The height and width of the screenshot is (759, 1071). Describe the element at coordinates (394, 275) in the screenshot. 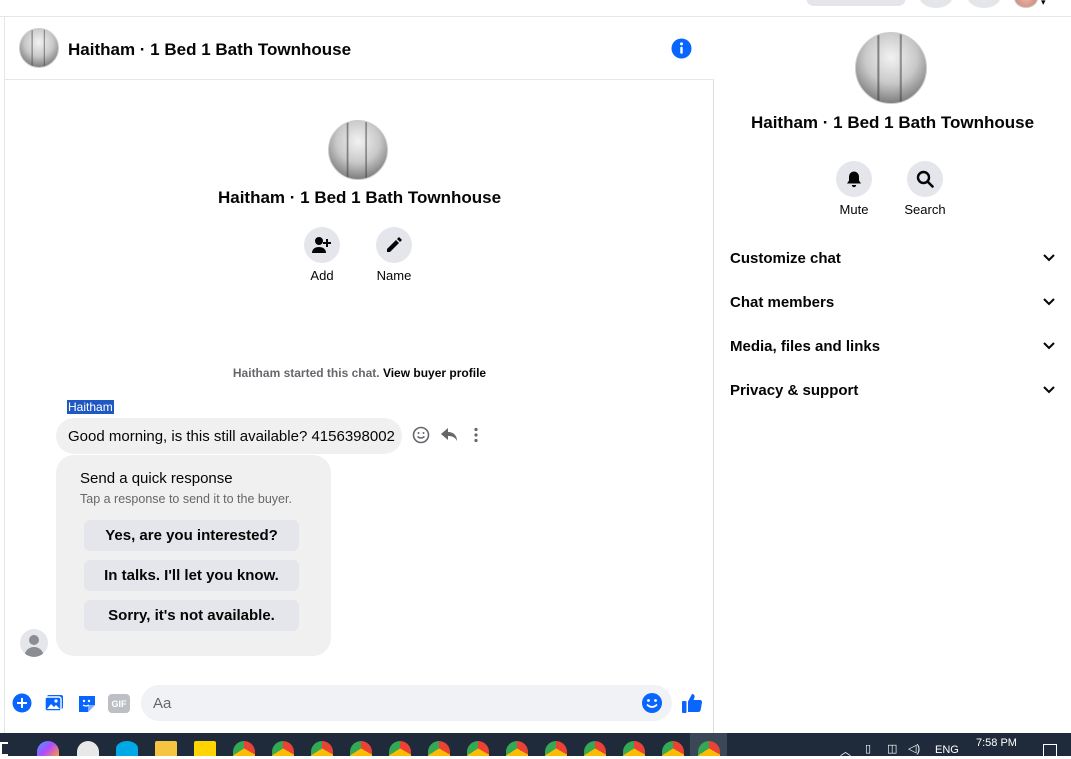

I see `name-label: Name` at that location.